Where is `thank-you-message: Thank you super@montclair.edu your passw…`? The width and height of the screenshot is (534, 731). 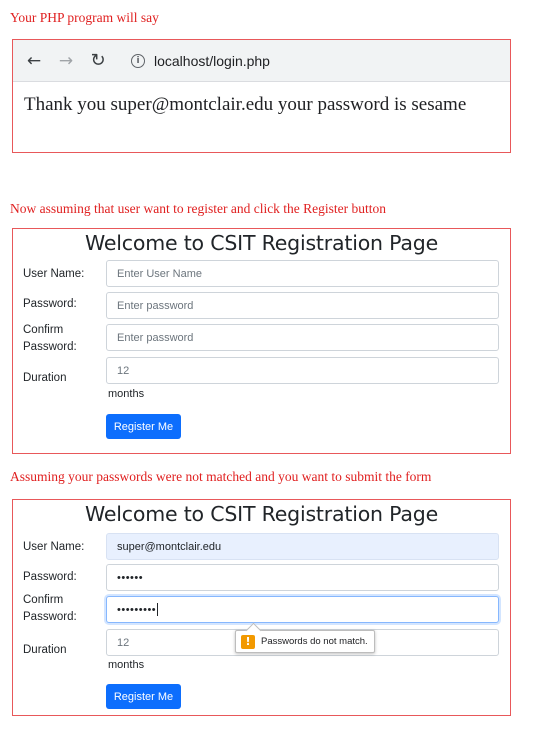
thank-you-message: Thank you super@montclair.edu your passw… is located at coordinates (245, 104).